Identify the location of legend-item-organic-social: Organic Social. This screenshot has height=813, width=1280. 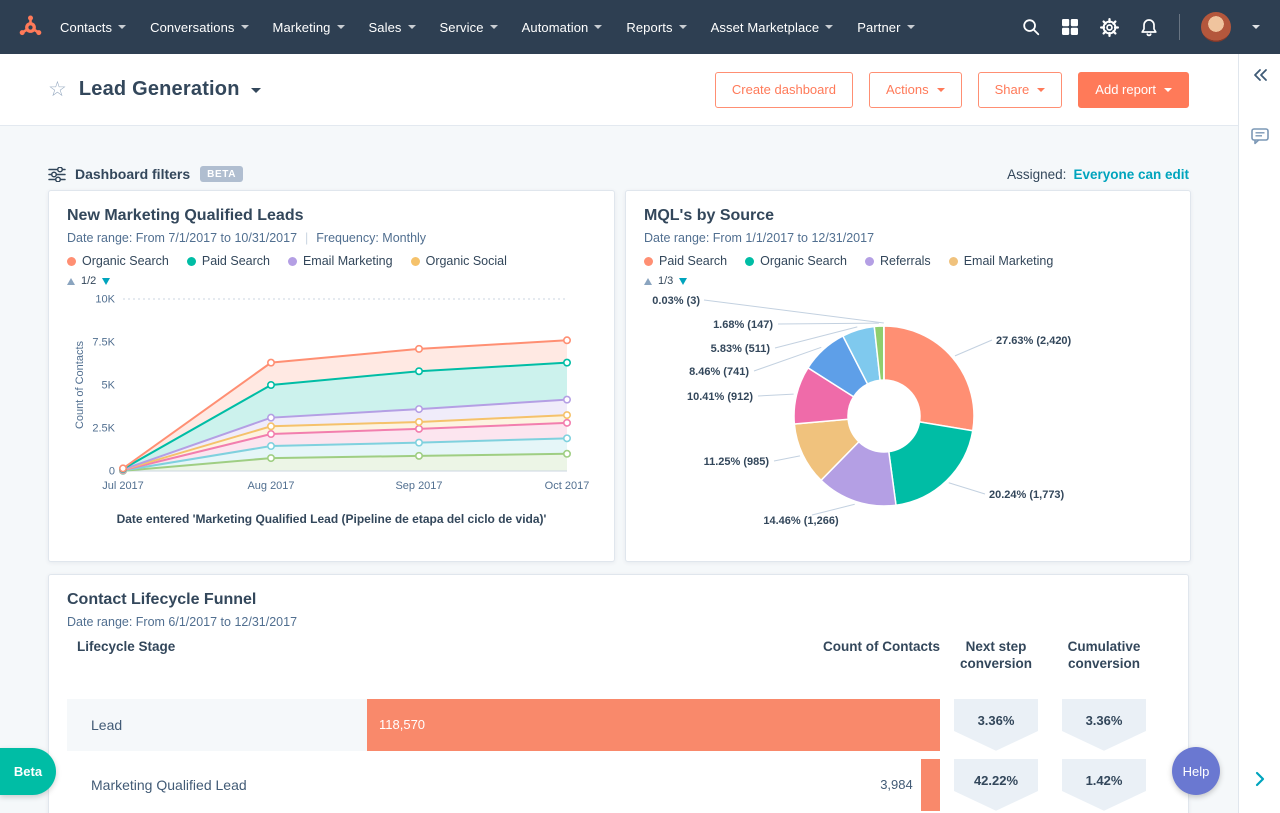
(458, 261).